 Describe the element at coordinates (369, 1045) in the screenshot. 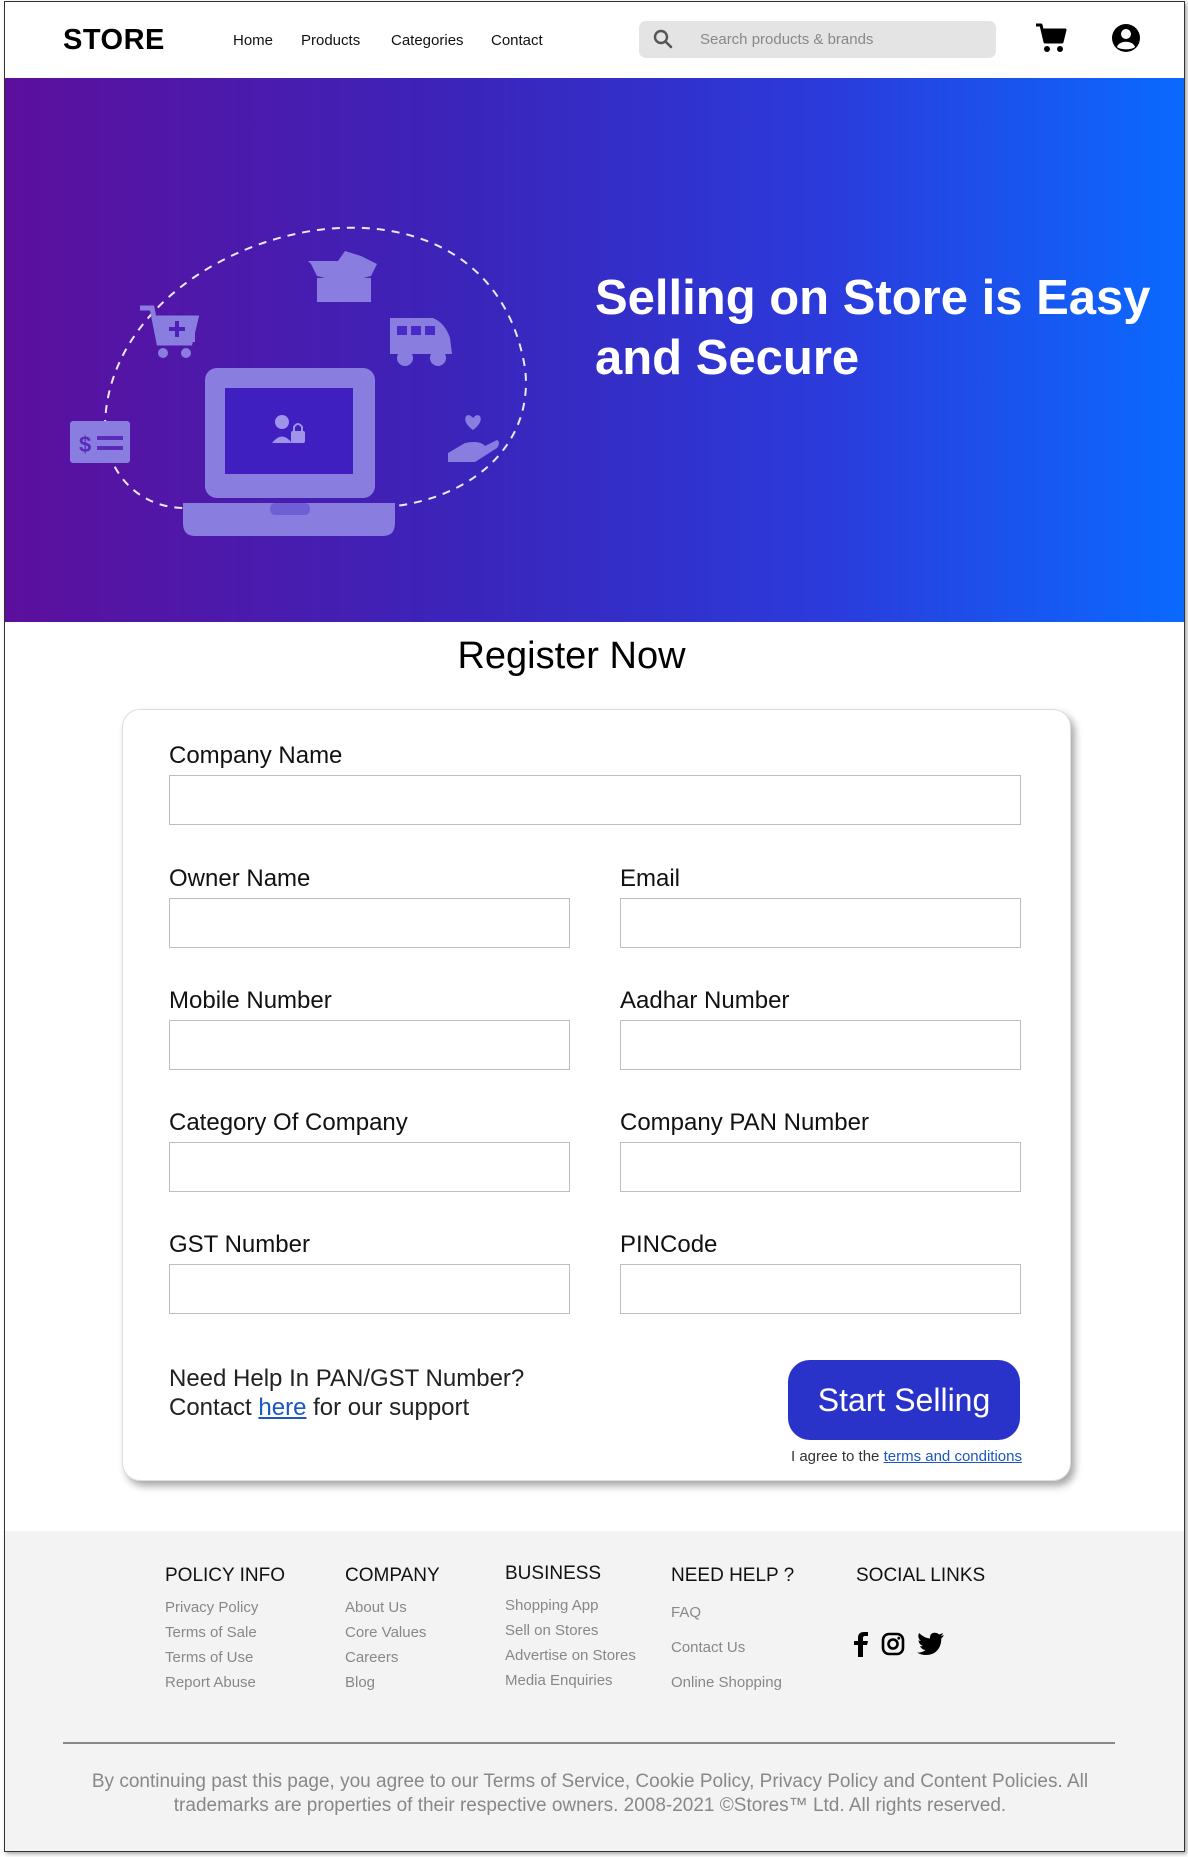

I see `mobile-number-input` at that location.